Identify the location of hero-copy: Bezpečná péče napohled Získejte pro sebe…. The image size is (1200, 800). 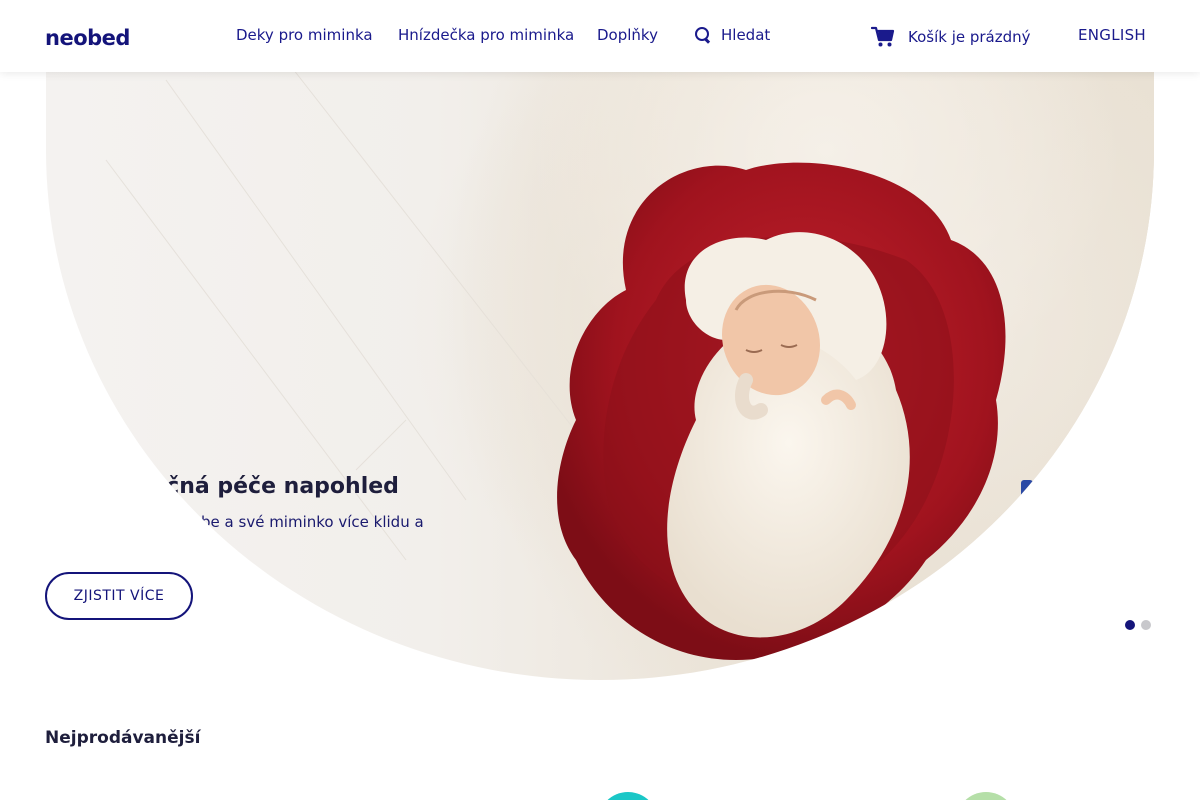
(261, 515).